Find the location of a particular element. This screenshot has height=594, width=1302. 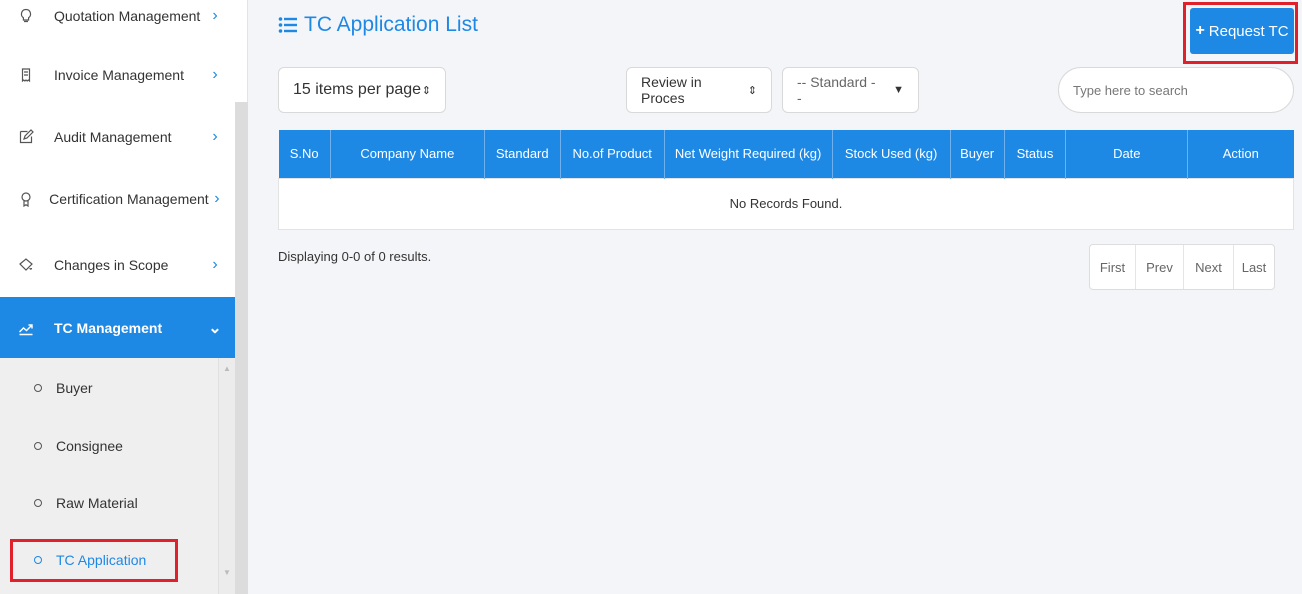

sidebar-item-audit-management: Audit Management › is located at coordinates (117, 137).